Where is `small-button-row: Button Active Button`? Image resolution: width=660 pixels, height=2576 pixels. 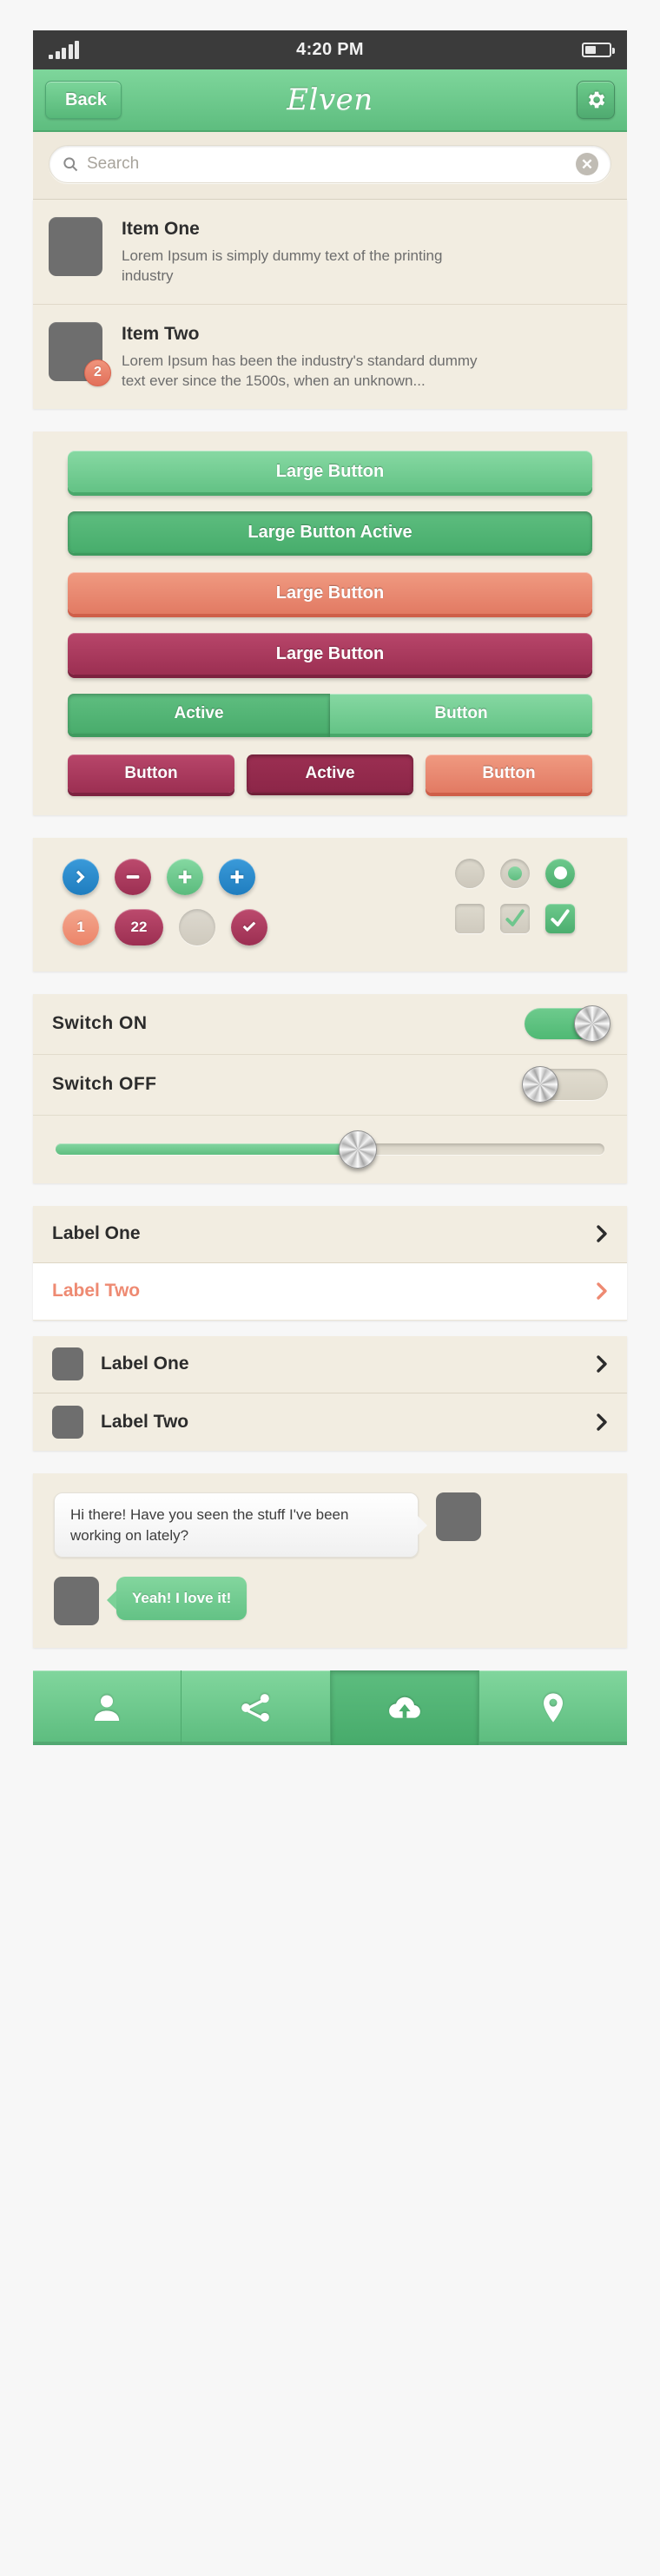 small-button-row: Button Active Button is located at coordinates (330, 773).